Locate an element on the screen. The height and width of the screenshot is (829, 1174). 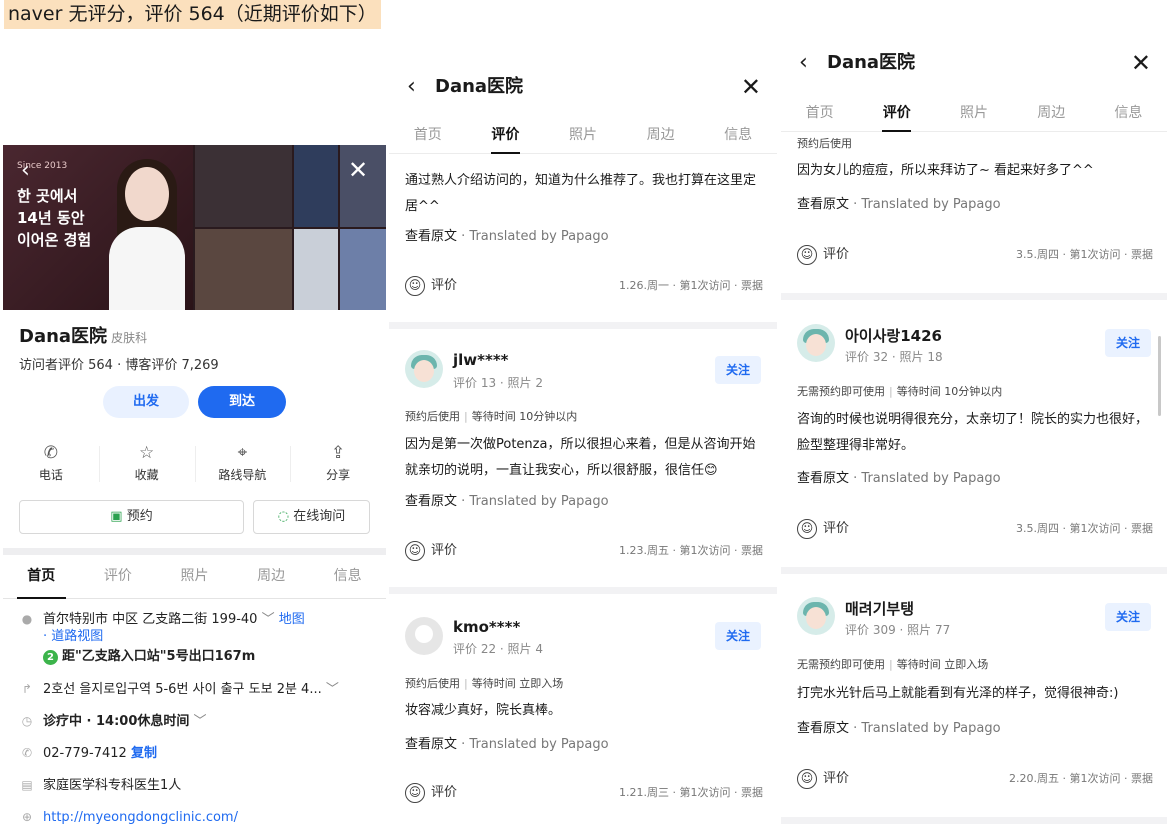
reviewer-name: 매려기부탱 is located at coordinates (879, 608).